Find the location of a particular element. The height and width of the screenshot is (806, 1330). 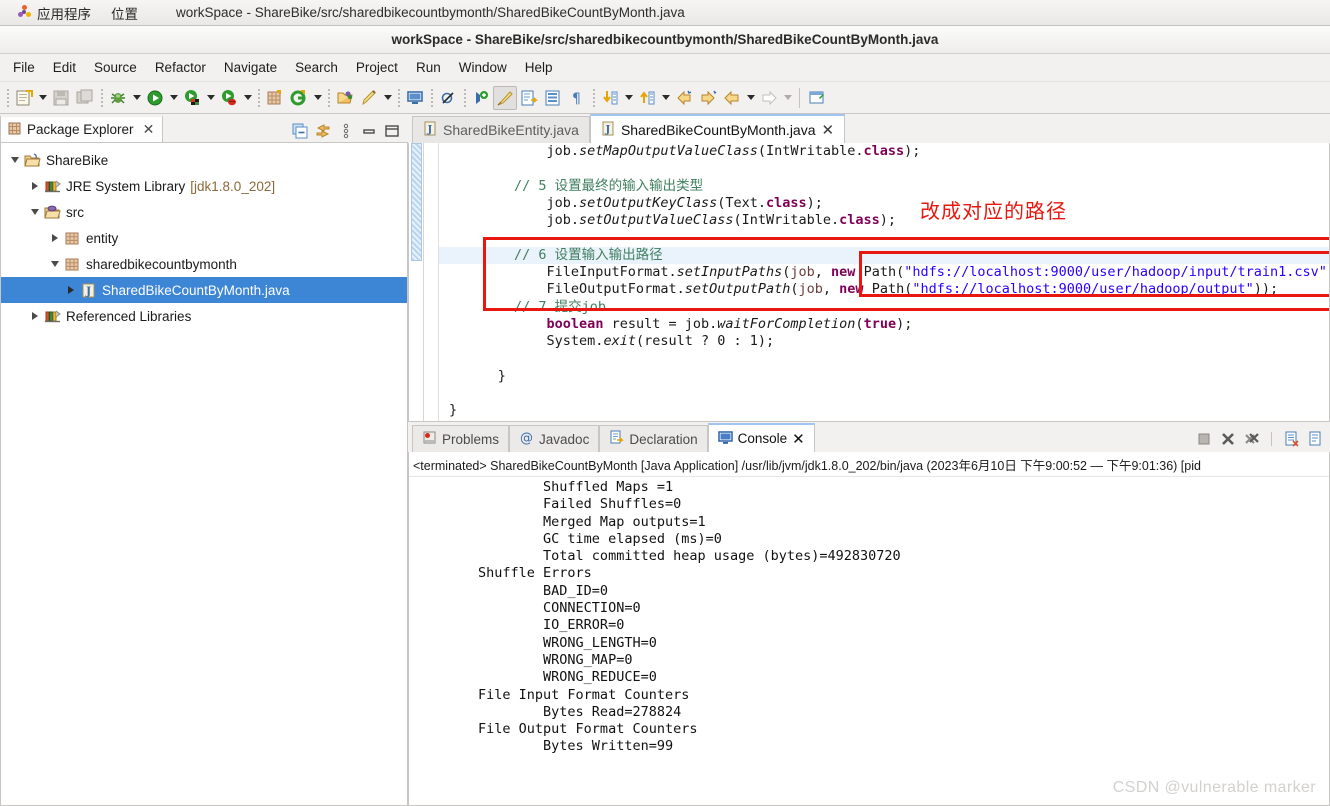

applications-menu: 应用程序 is located at coordinates (54, 13).